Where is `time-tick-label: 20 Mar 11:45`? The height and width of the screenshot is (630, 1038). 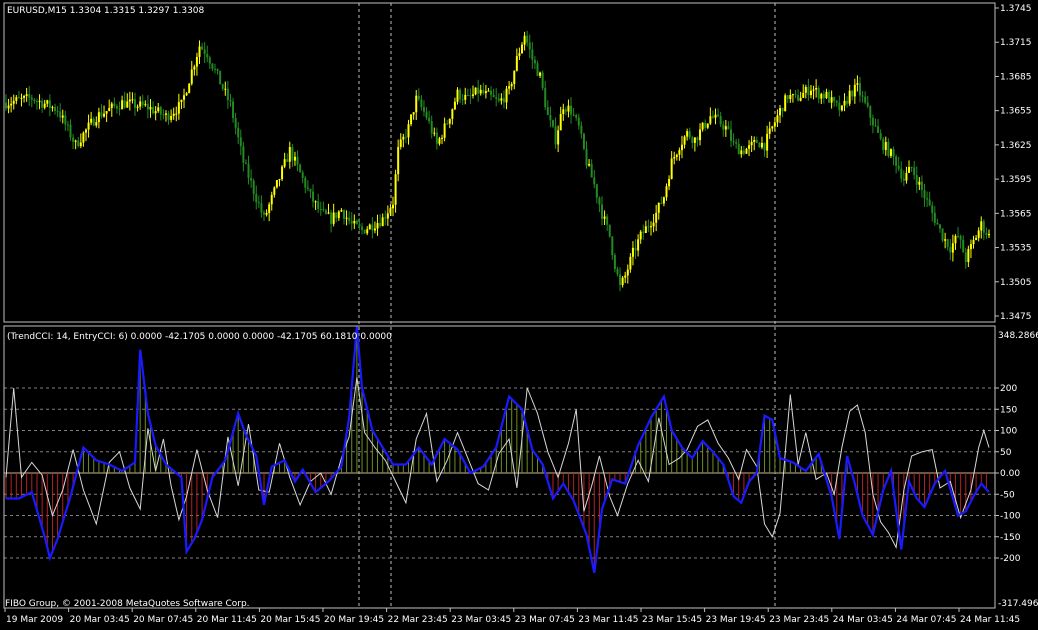 time-tick-label: 20 Mar 11:45 is located at coordinates (227, 620).